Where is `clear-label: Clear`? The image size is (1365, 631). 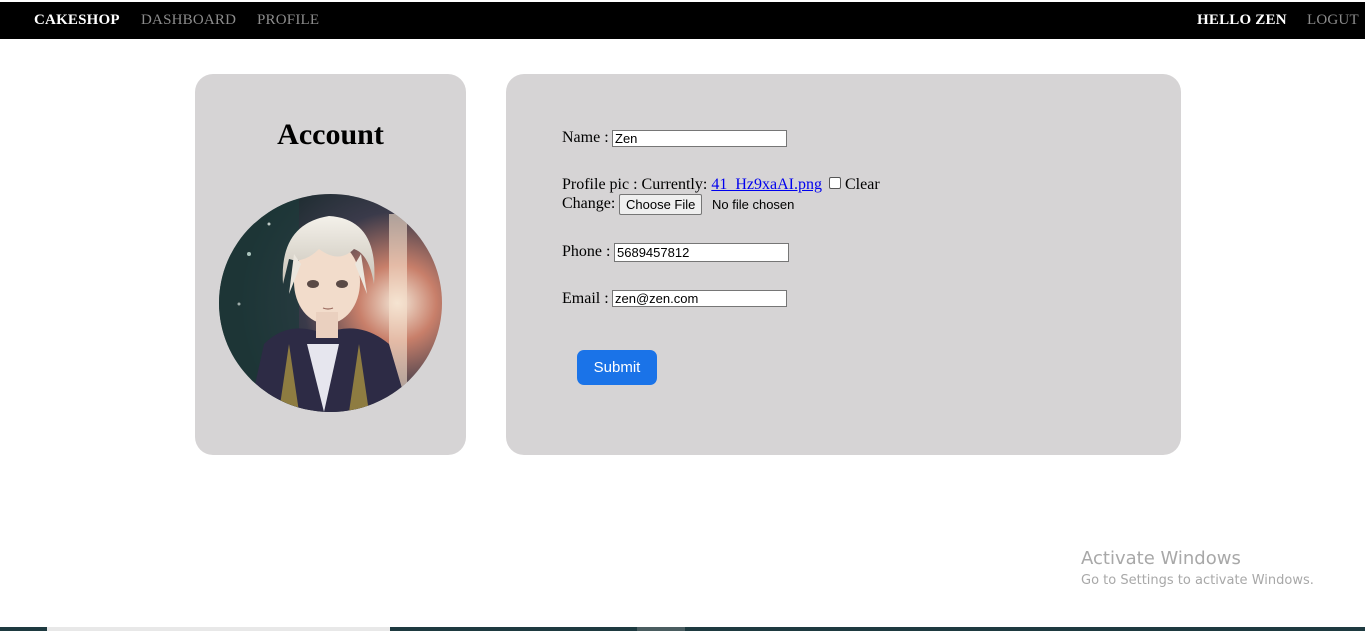 clear-label: Clear is located at coordinates (862, 184).